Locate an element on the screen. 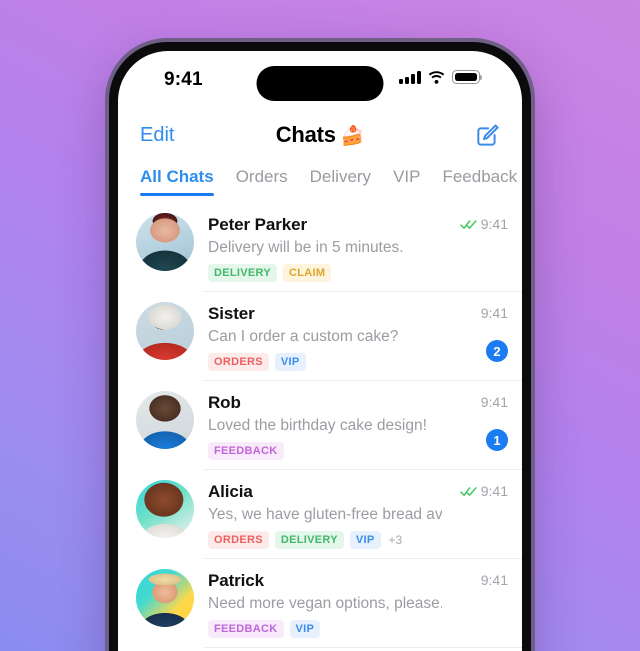 The image size is (640, 651). tab-delivery: Delivery is located at coordinates (347, 181).